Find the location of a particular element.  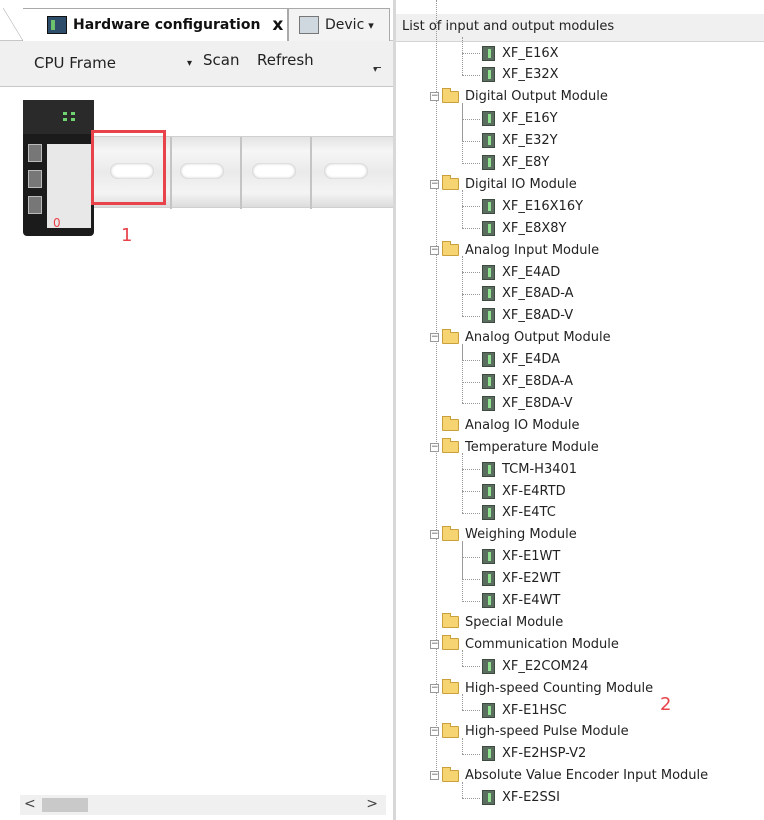

refresh-button: Refresh is located at coordinates (285, 60).